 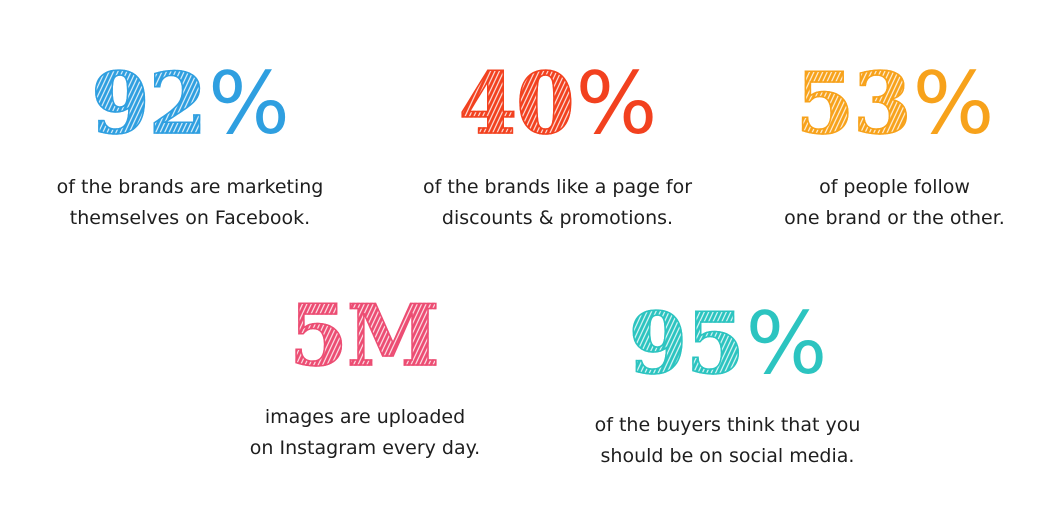 I want to click on stat-value: 5M, so click(x=365, y=335).